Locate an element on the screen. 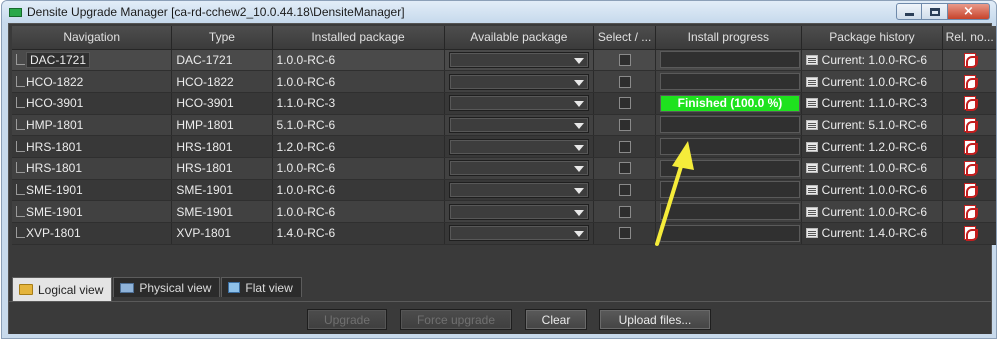 This screenshot has height=339, width=998. cell-type: SME-1901 is located at coordinates (222, 211).